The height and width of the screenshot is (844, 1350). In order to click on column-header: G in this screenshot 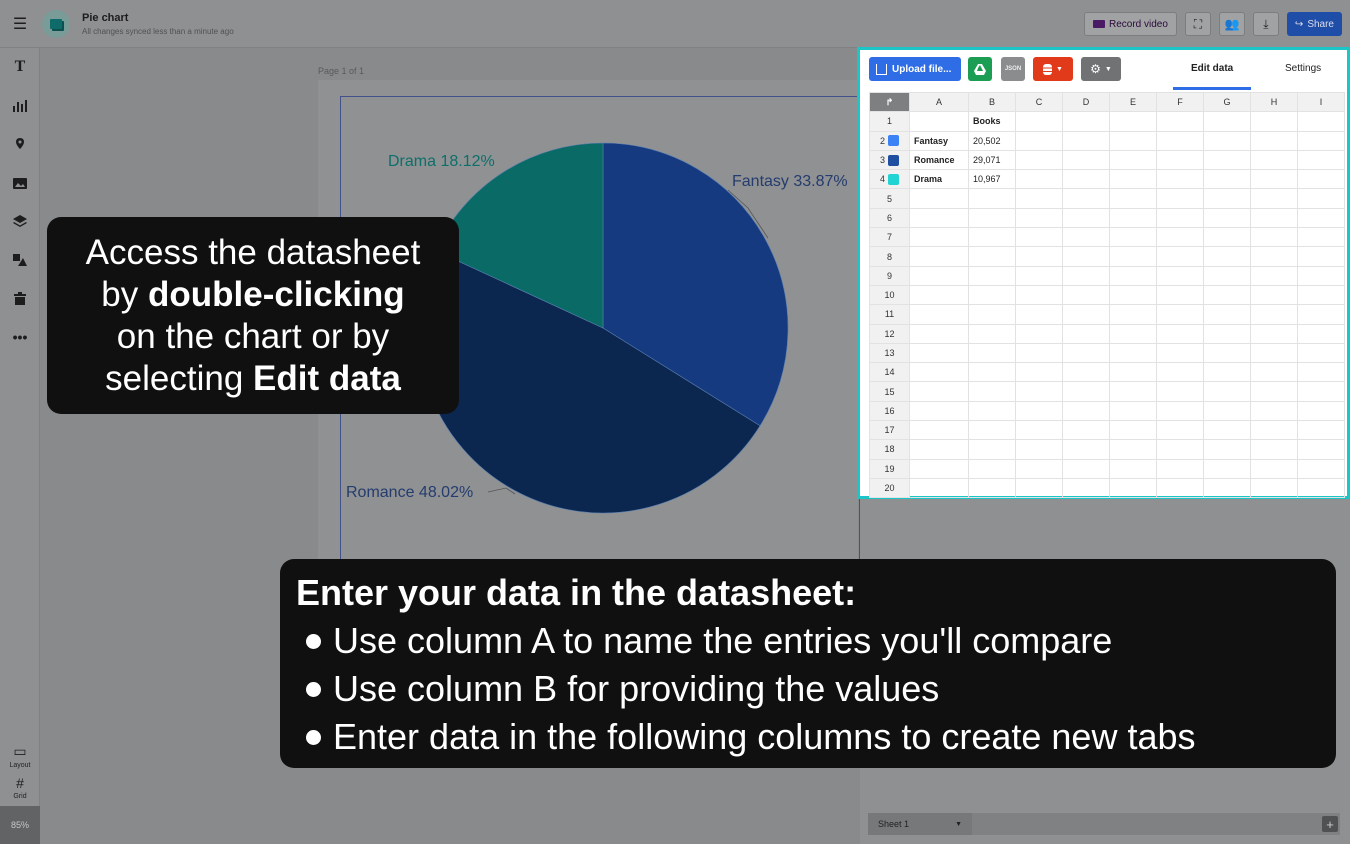, I will do `click(1227, 102)`.